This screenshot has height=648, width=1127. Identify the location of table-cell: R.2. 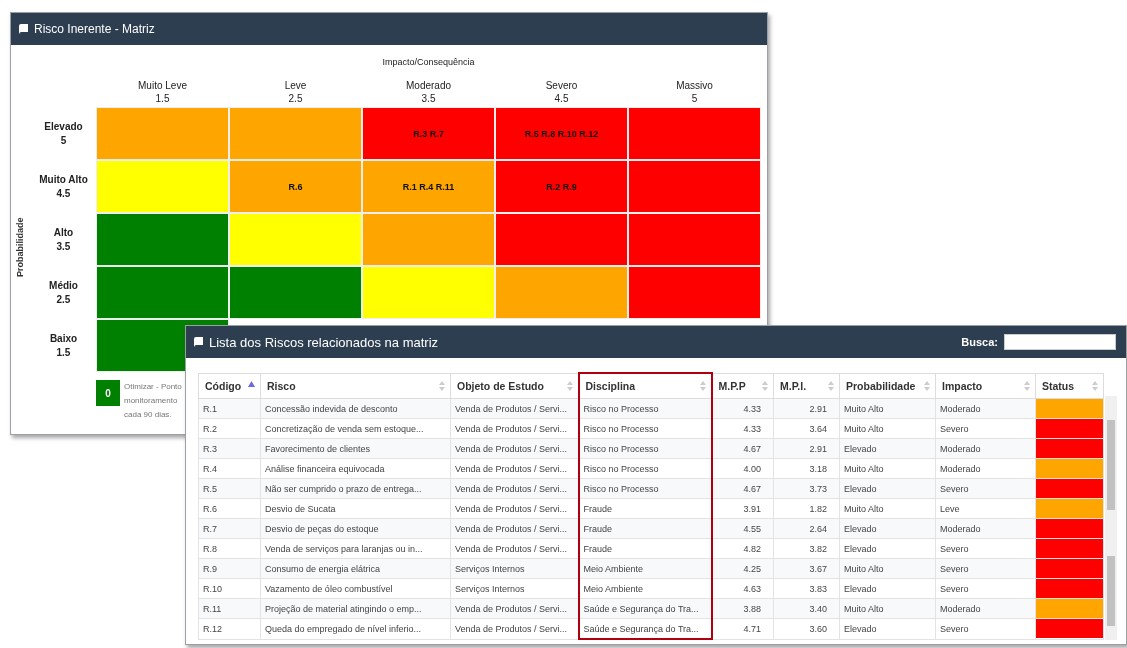
(229, 428).